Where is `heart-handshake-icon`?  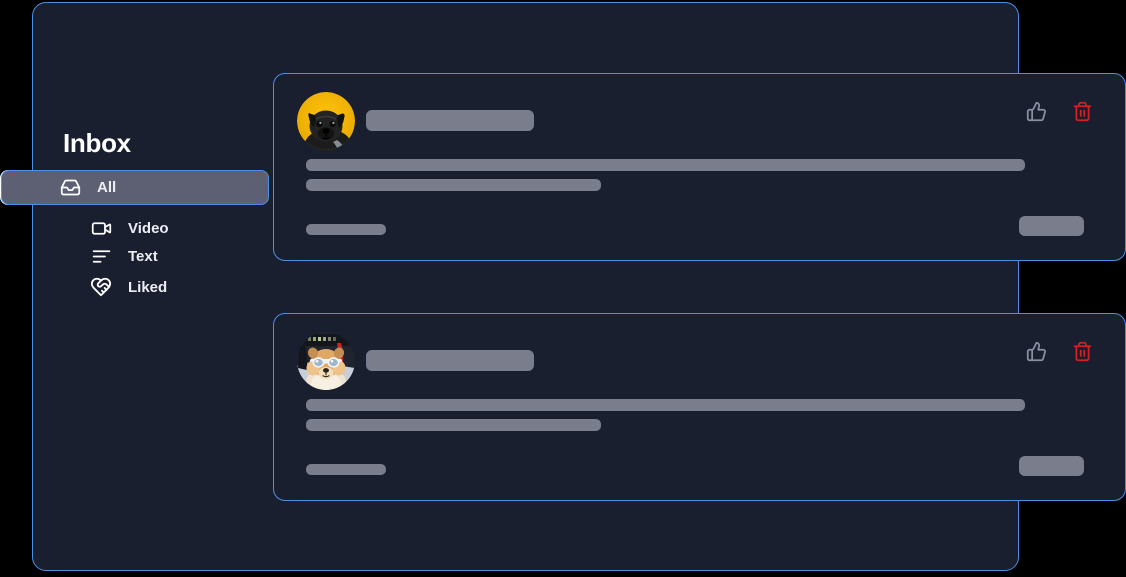
heart-handshake-icon is located at coordinates (101, 287).